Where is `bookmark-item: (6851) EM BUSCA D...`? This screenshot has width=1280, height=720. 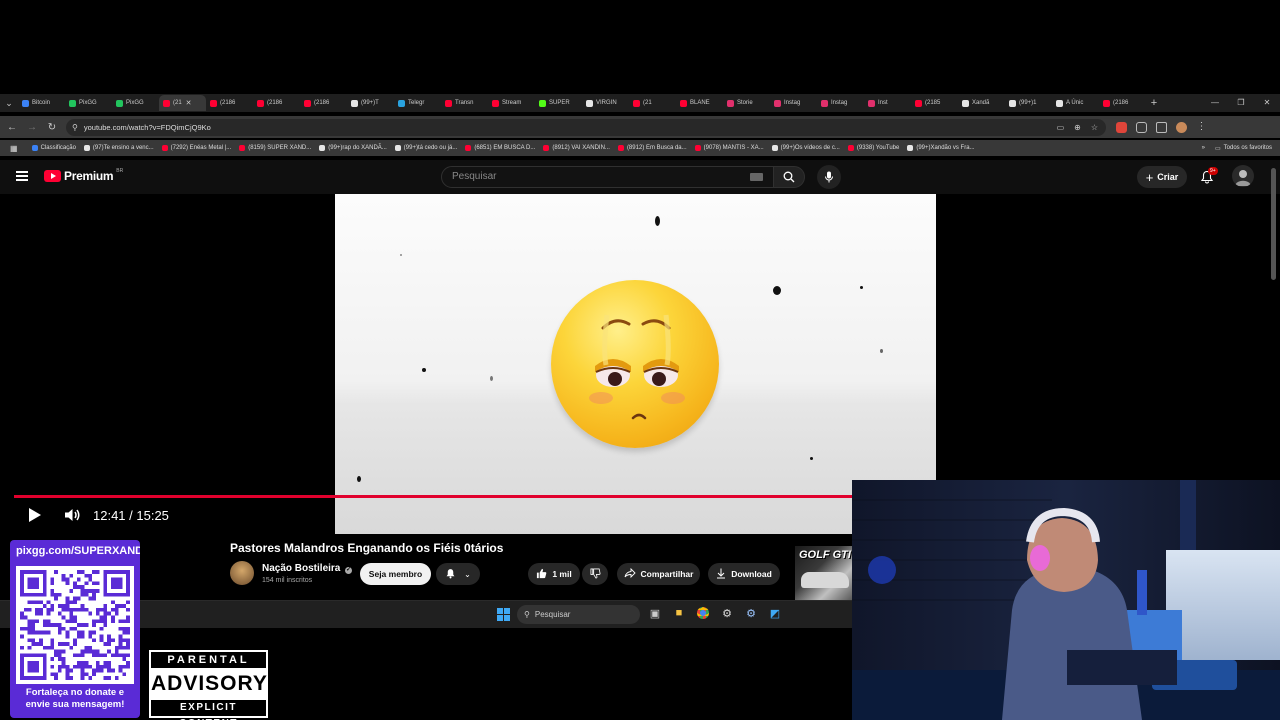 bookmark-item: (6851) EM BUSCA D... is located at coordinates (500, 148).